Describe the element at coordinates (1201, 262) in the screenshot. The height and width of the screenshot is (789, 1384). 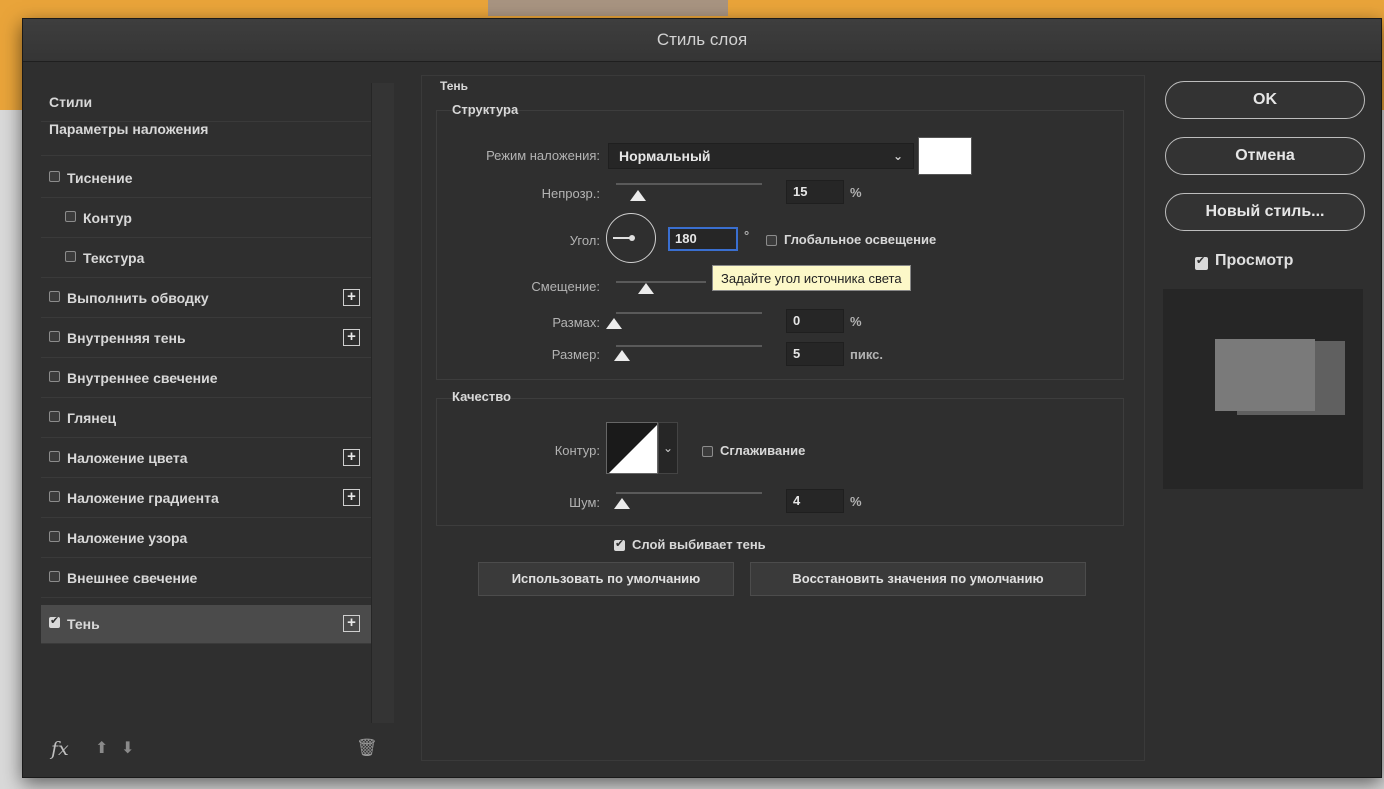
I see `preview-checkbox` at that location.